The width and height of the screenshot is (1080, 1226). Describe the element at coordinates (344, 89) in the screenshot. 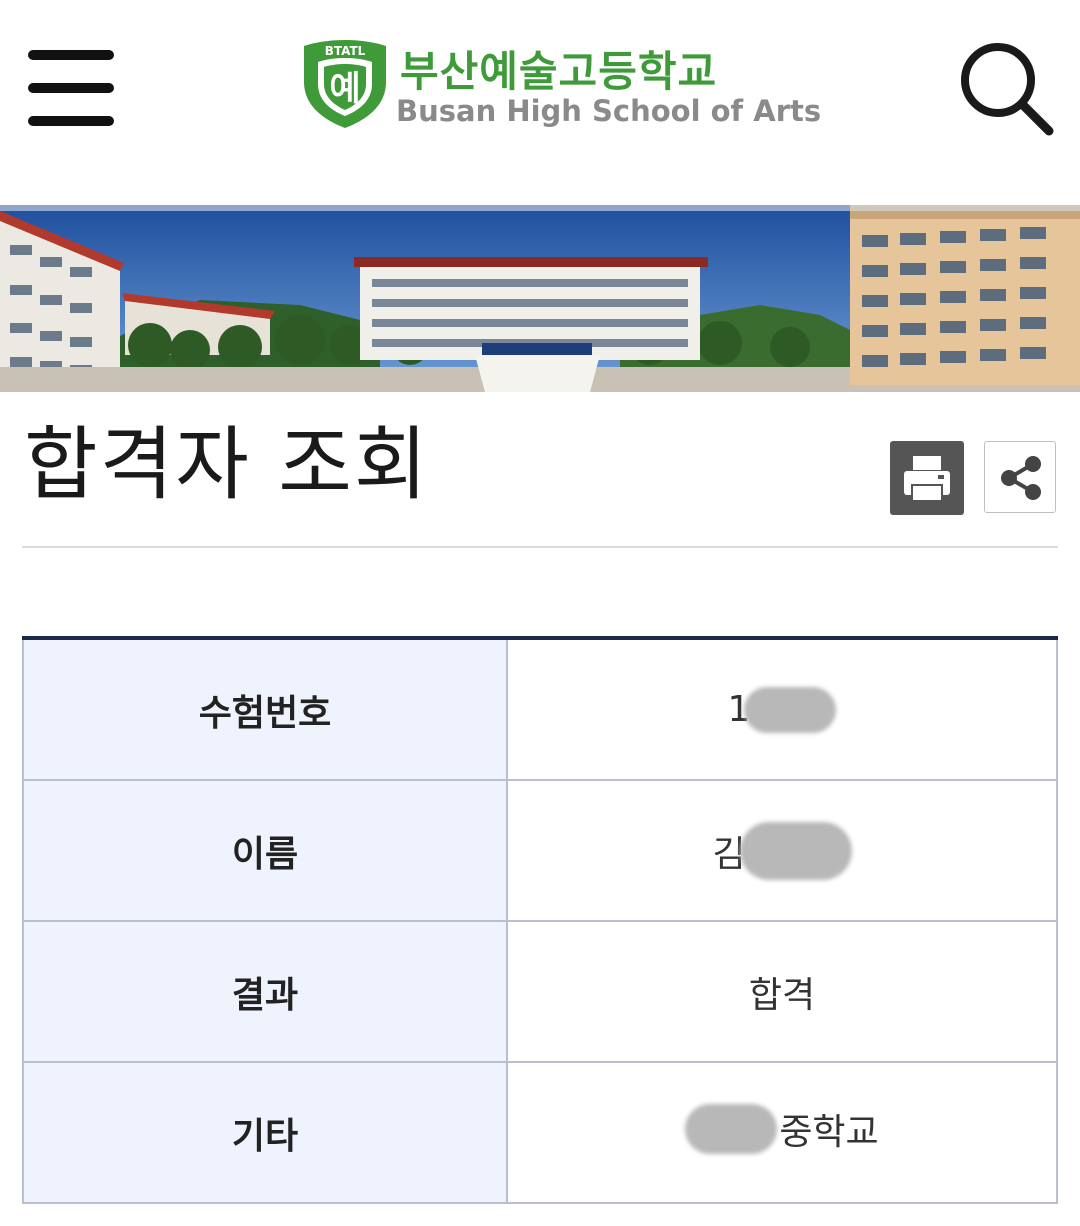

I see `emblem-char: 예` at that location.